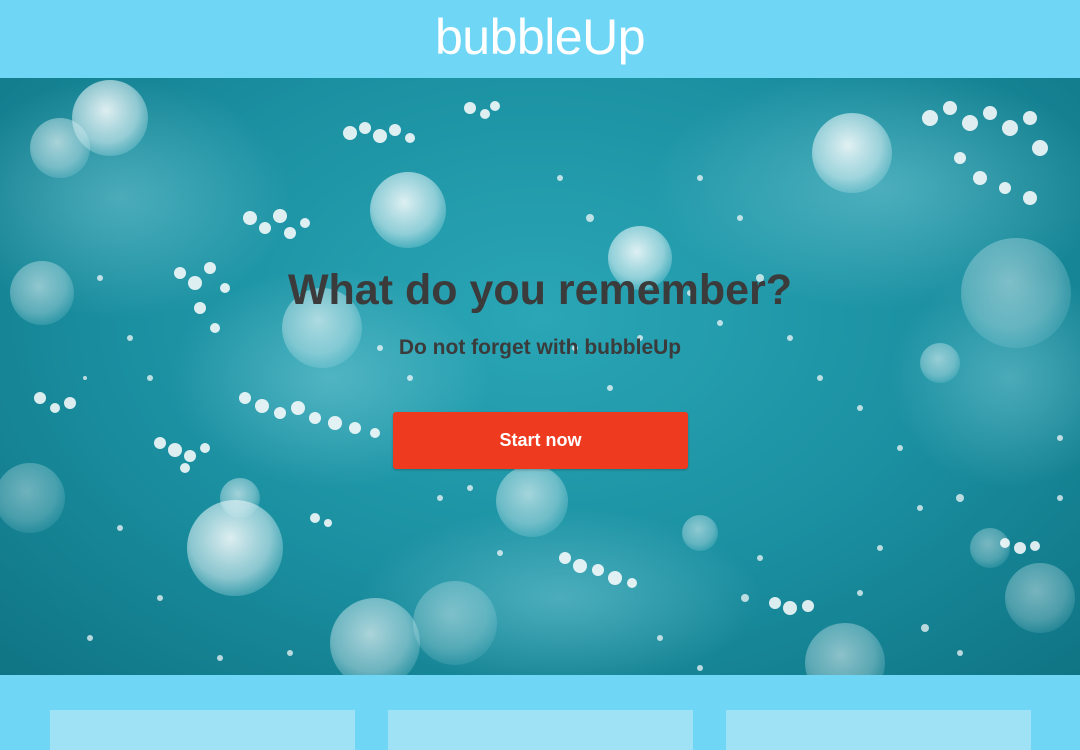 The width and height of the screenshot is (1080, 750). I want to click on feature-cards, so click(540, 712).